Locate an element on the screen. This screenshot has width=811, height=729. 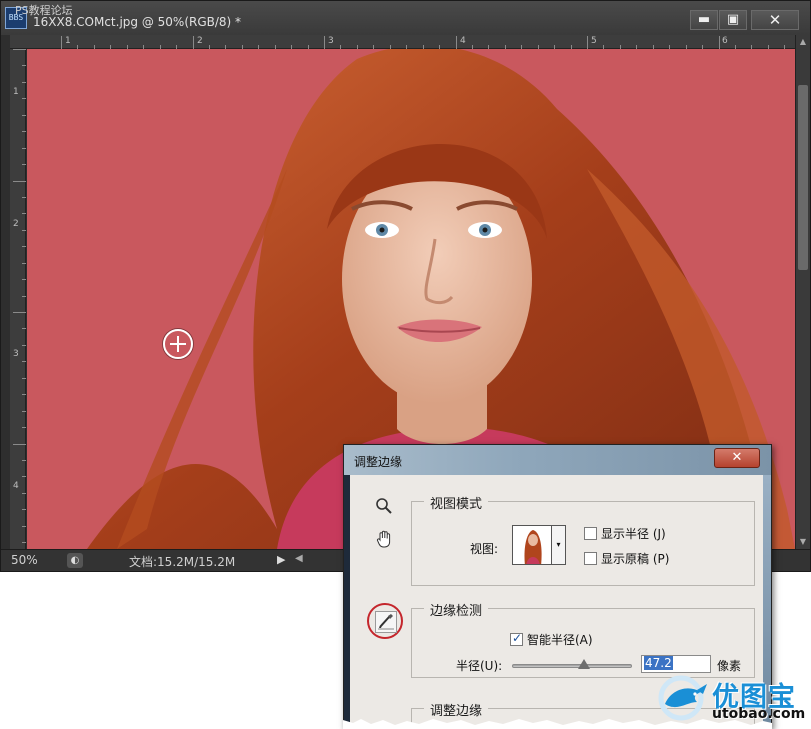
scroll-up-icon: ▲ is located at coordinates (803, 42).